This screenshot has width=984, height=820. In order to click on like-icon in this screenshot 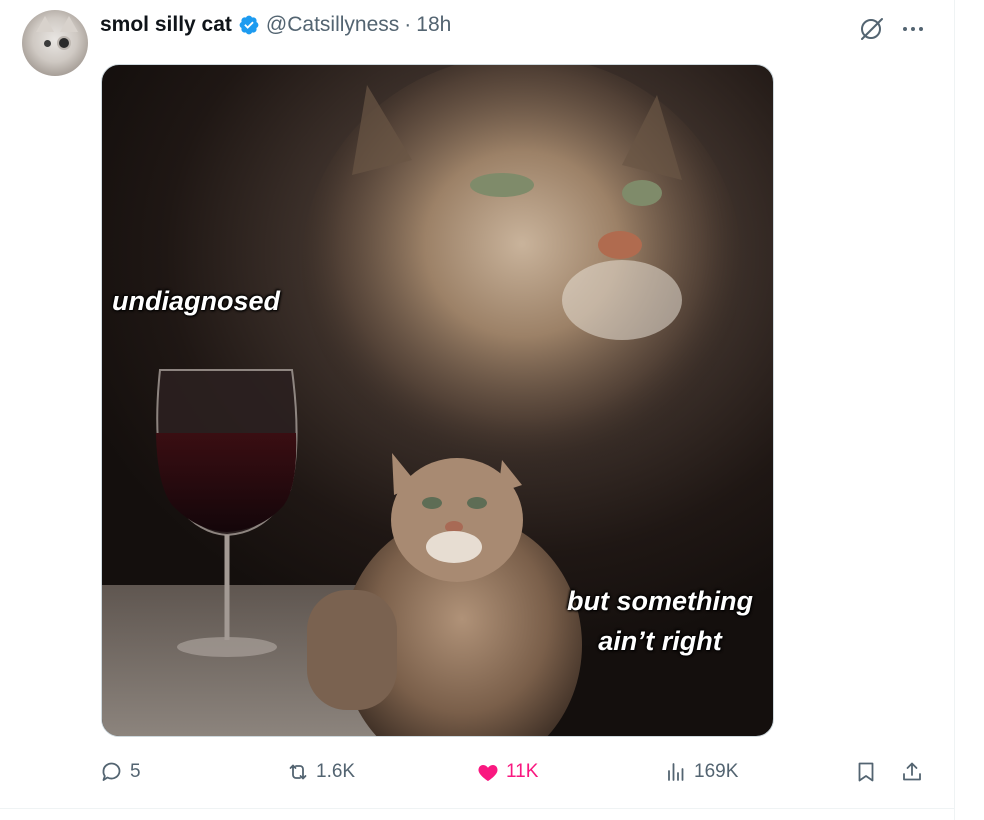, I will do `click(488, 773)`.